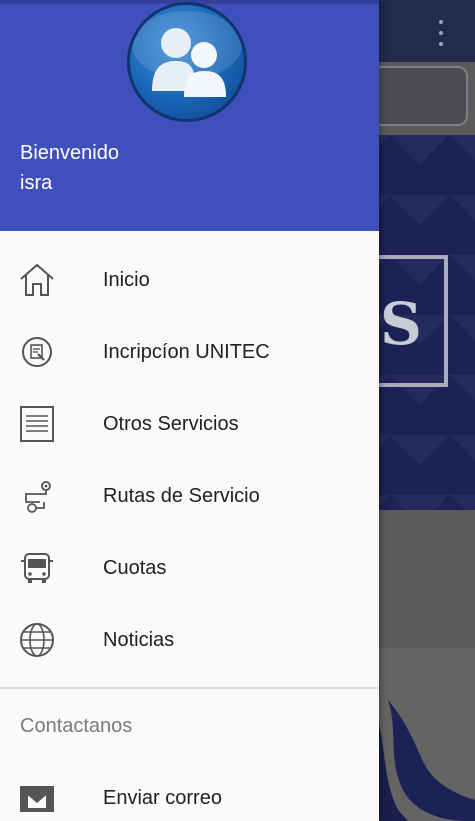 Image resolution: width=475 pixels, height=821 pixels. I want to click on menu-item-inscripcion: Incripcíon UNITEC, so click(189, 352).